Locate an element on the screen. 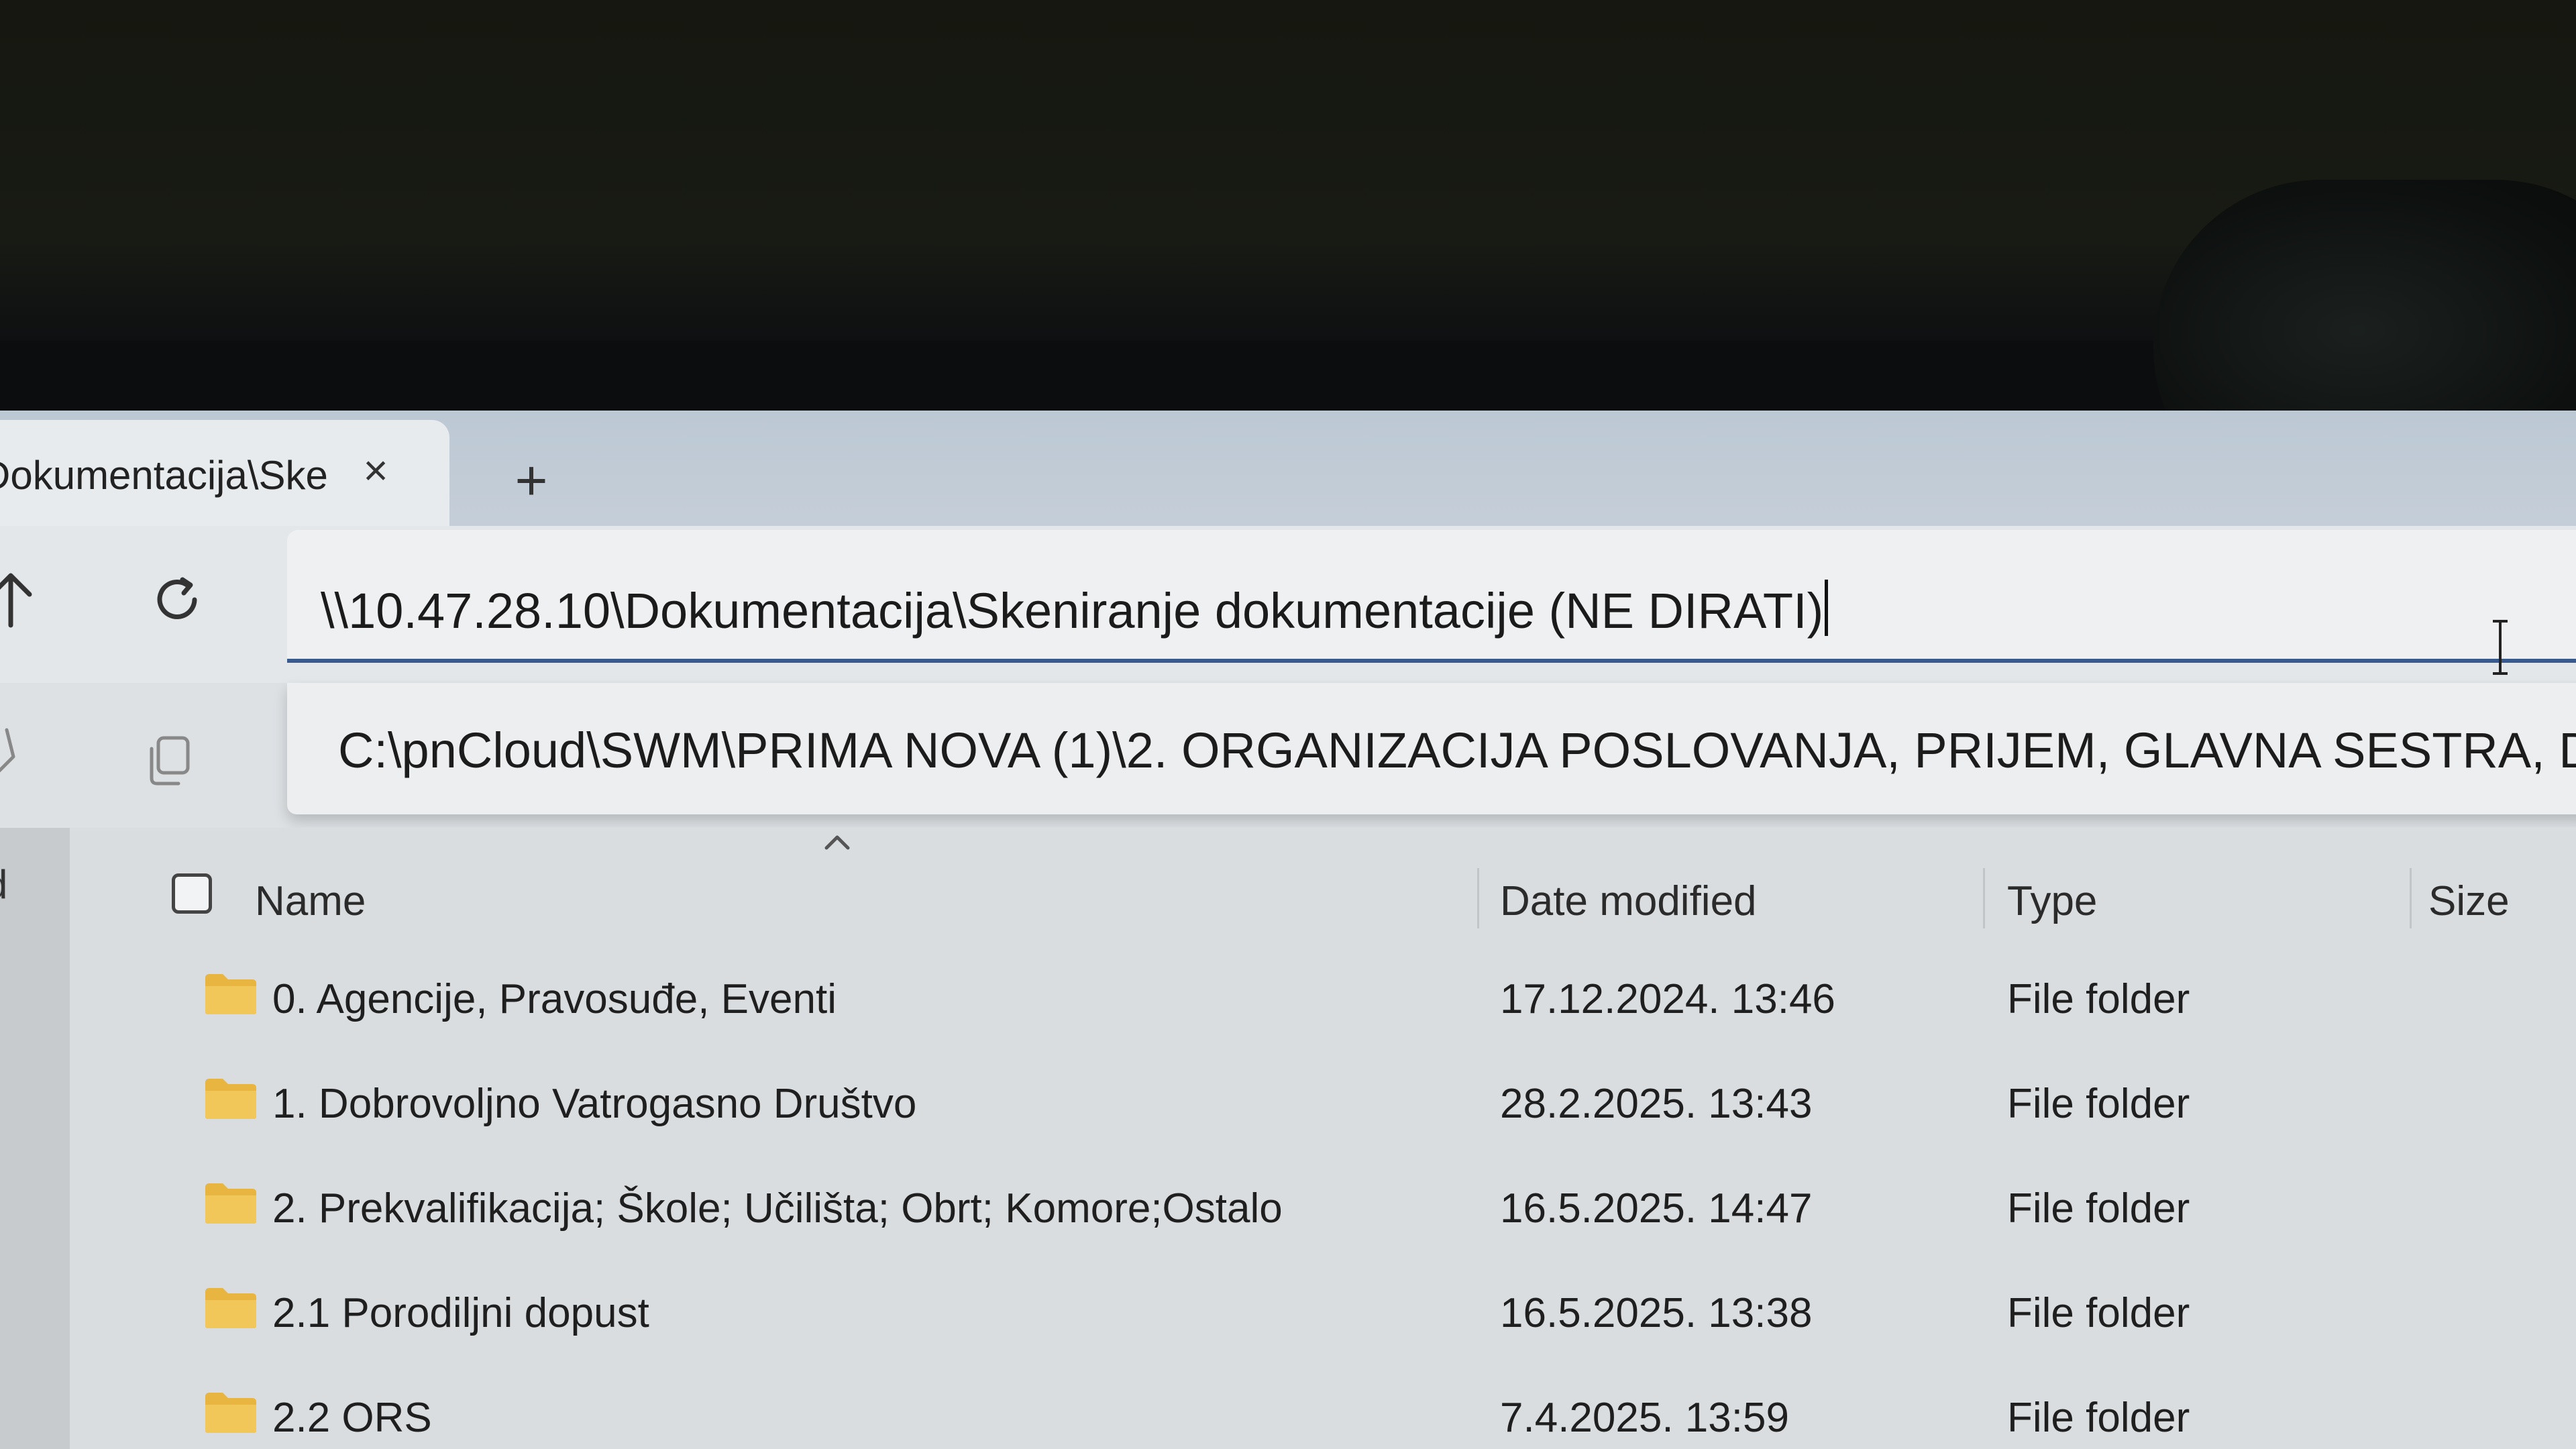  file-date-modified: 28.2.2025. 13:43 is located at coordinates (1656, 1104).